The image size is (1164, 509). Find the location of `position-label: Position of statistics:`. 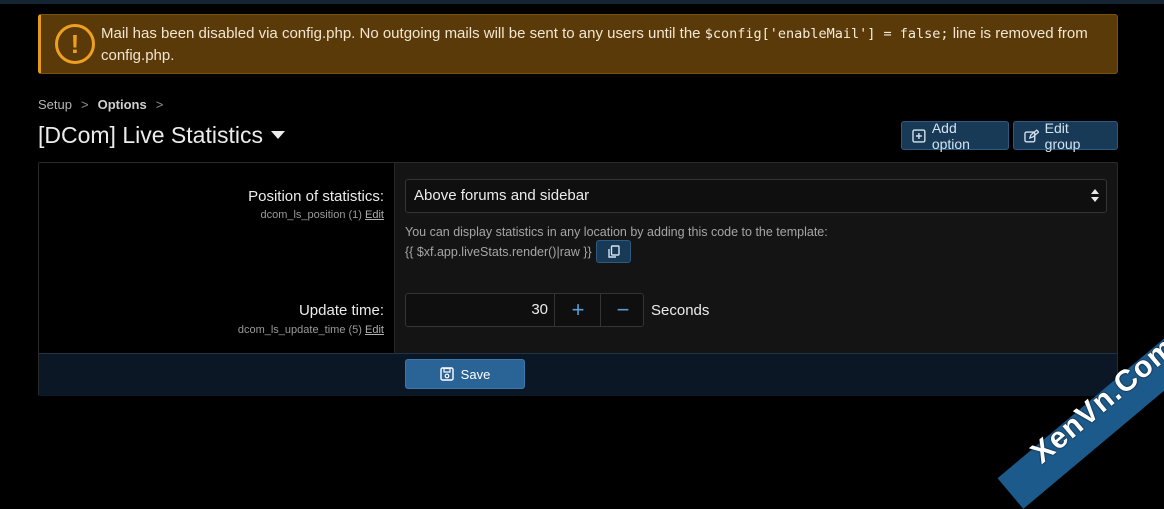

position-label: Position of statistics: is located at coordinates (316, 196).